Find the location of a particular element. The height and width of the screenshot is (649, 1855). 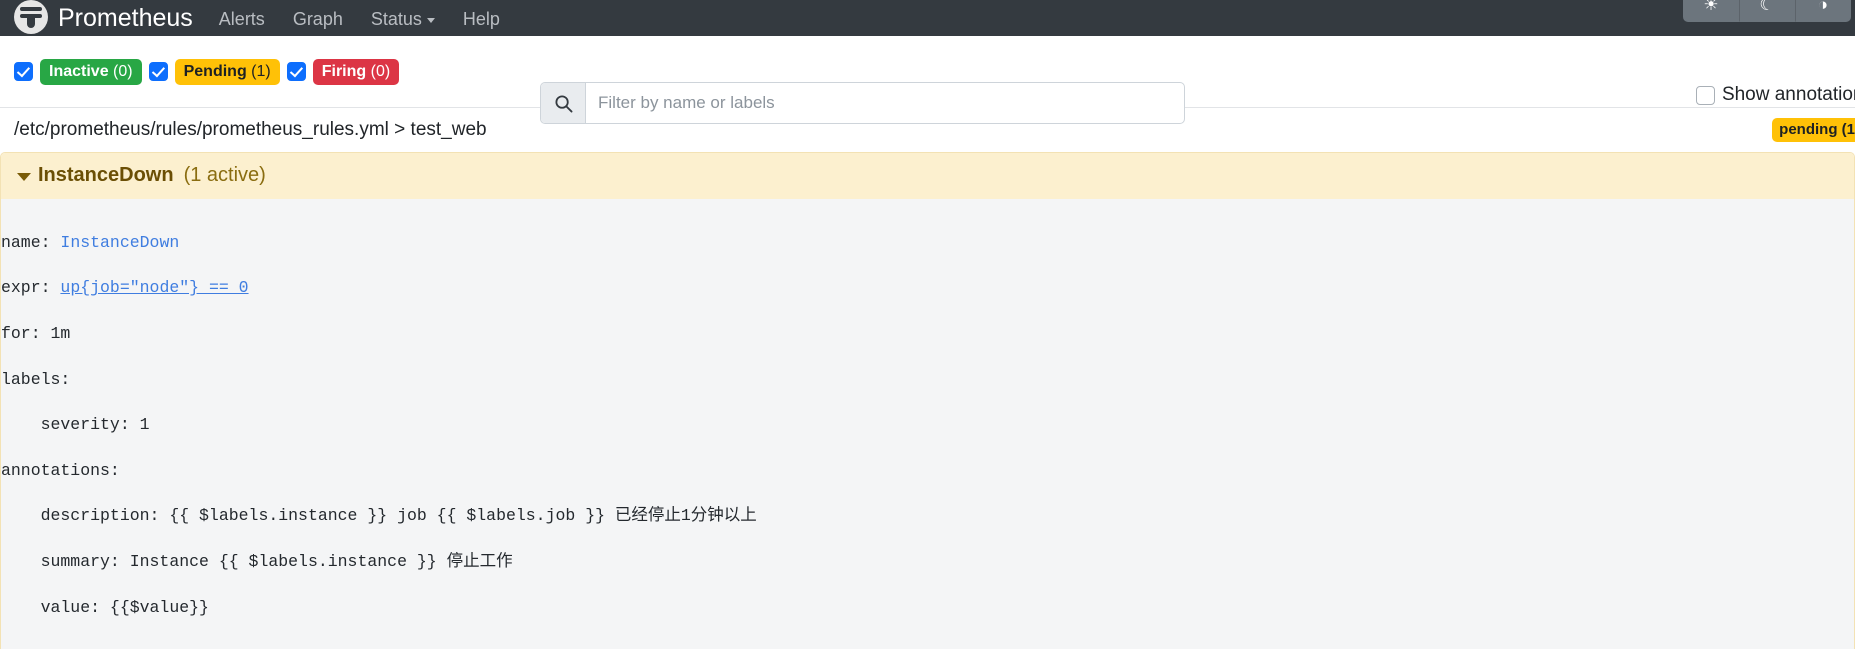

alert-header-toggle: InstanceDown (1 active) is located at coordinates (927, 176).